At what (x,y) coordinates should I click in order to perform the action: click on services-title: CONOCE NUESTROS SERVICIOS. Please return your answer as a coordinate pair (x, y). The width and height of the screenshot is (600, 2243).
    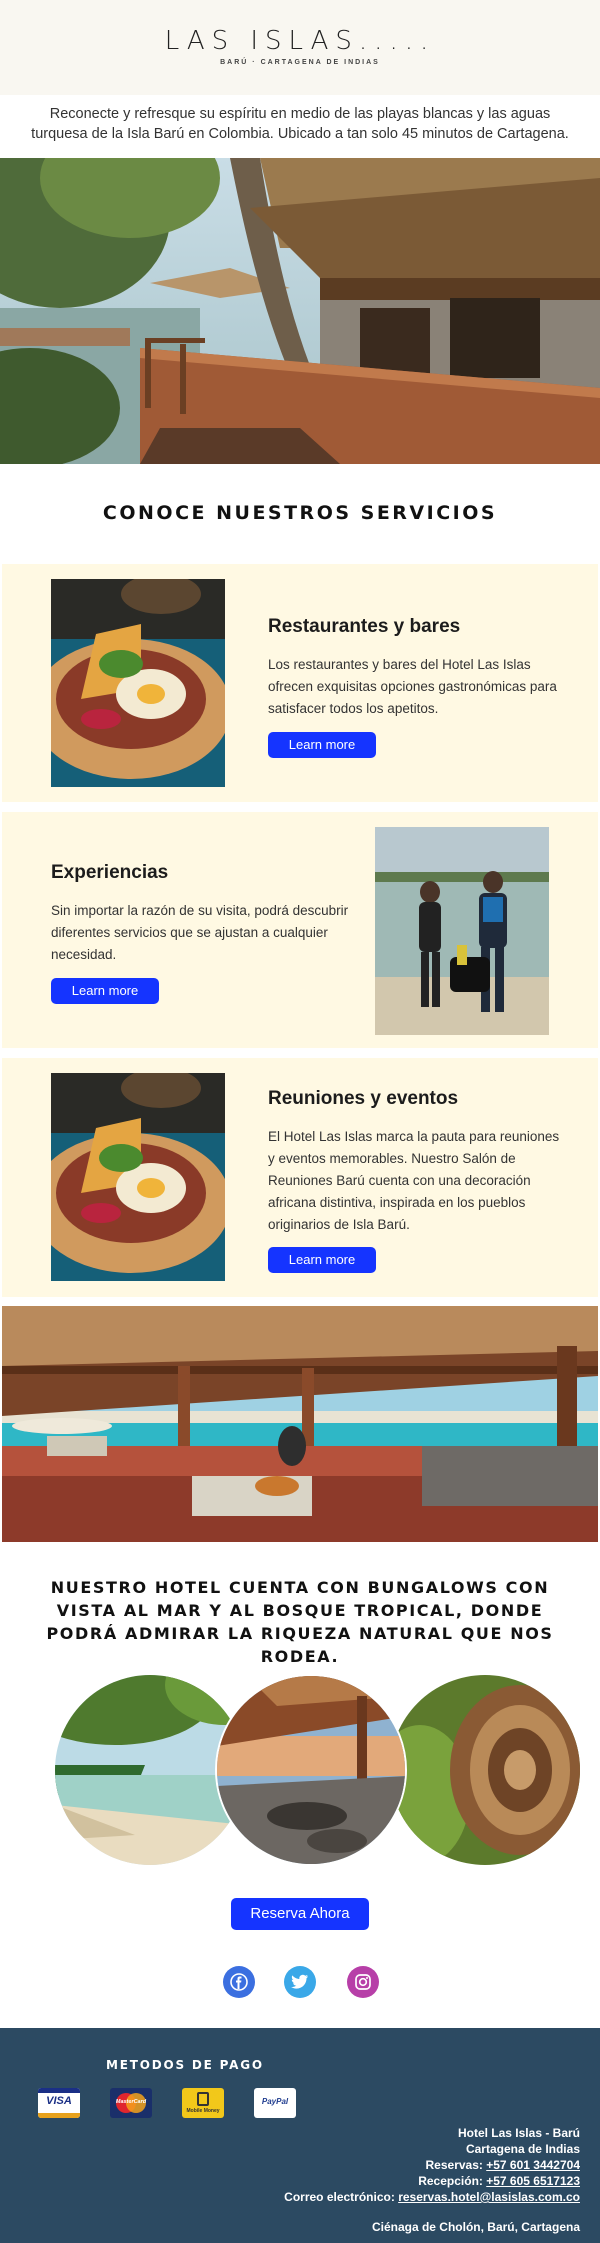
    Looking at the image, I should click on (300, 513).